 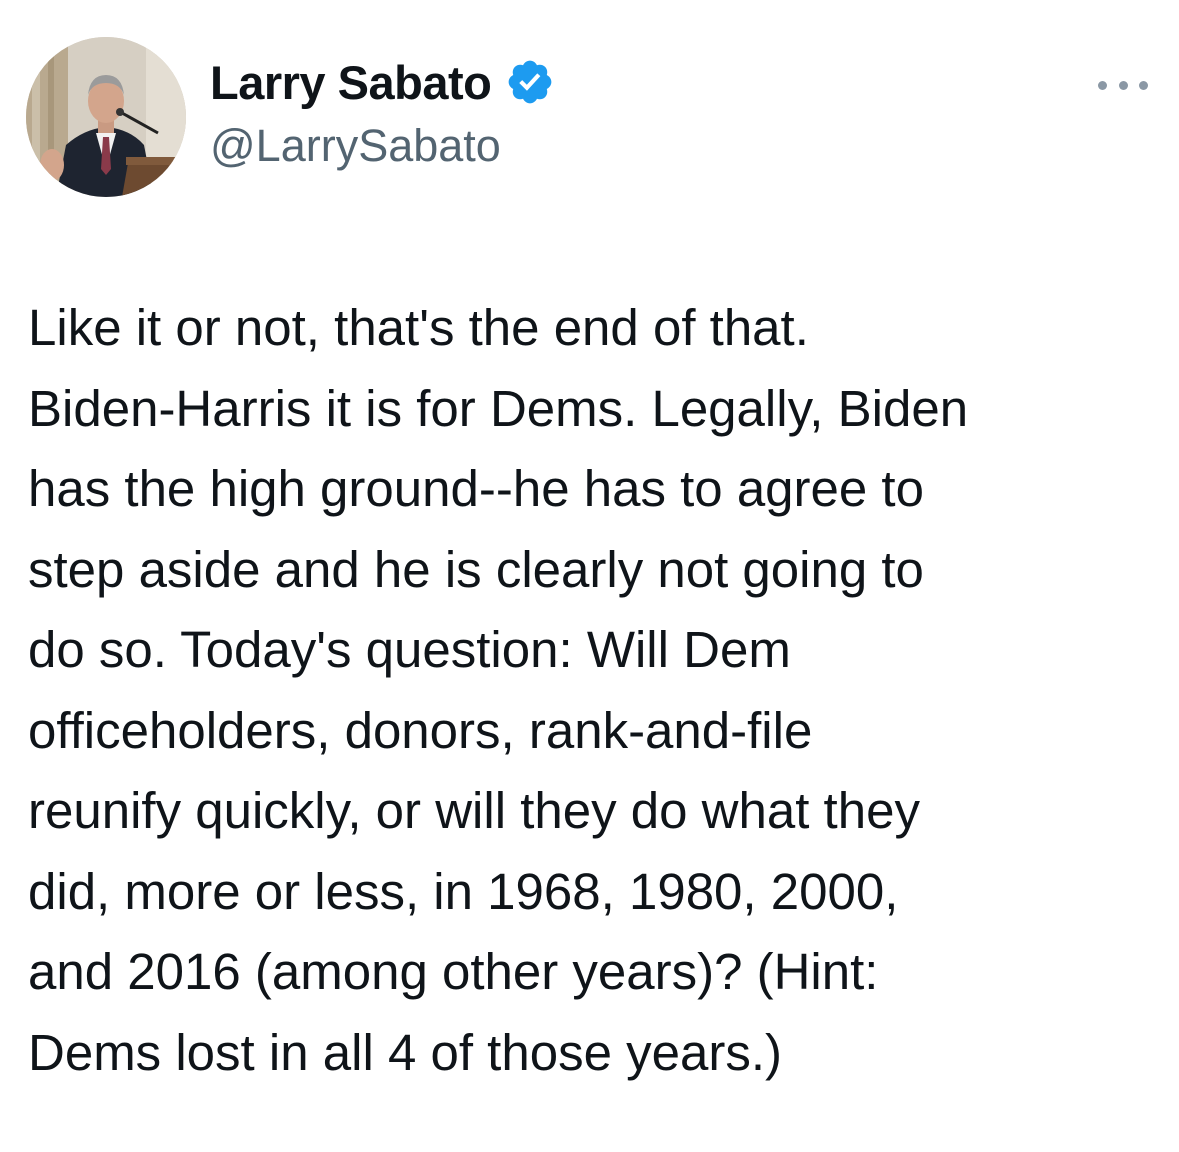 I want to click on verified-badge-icon, so click(x=530, y=82).